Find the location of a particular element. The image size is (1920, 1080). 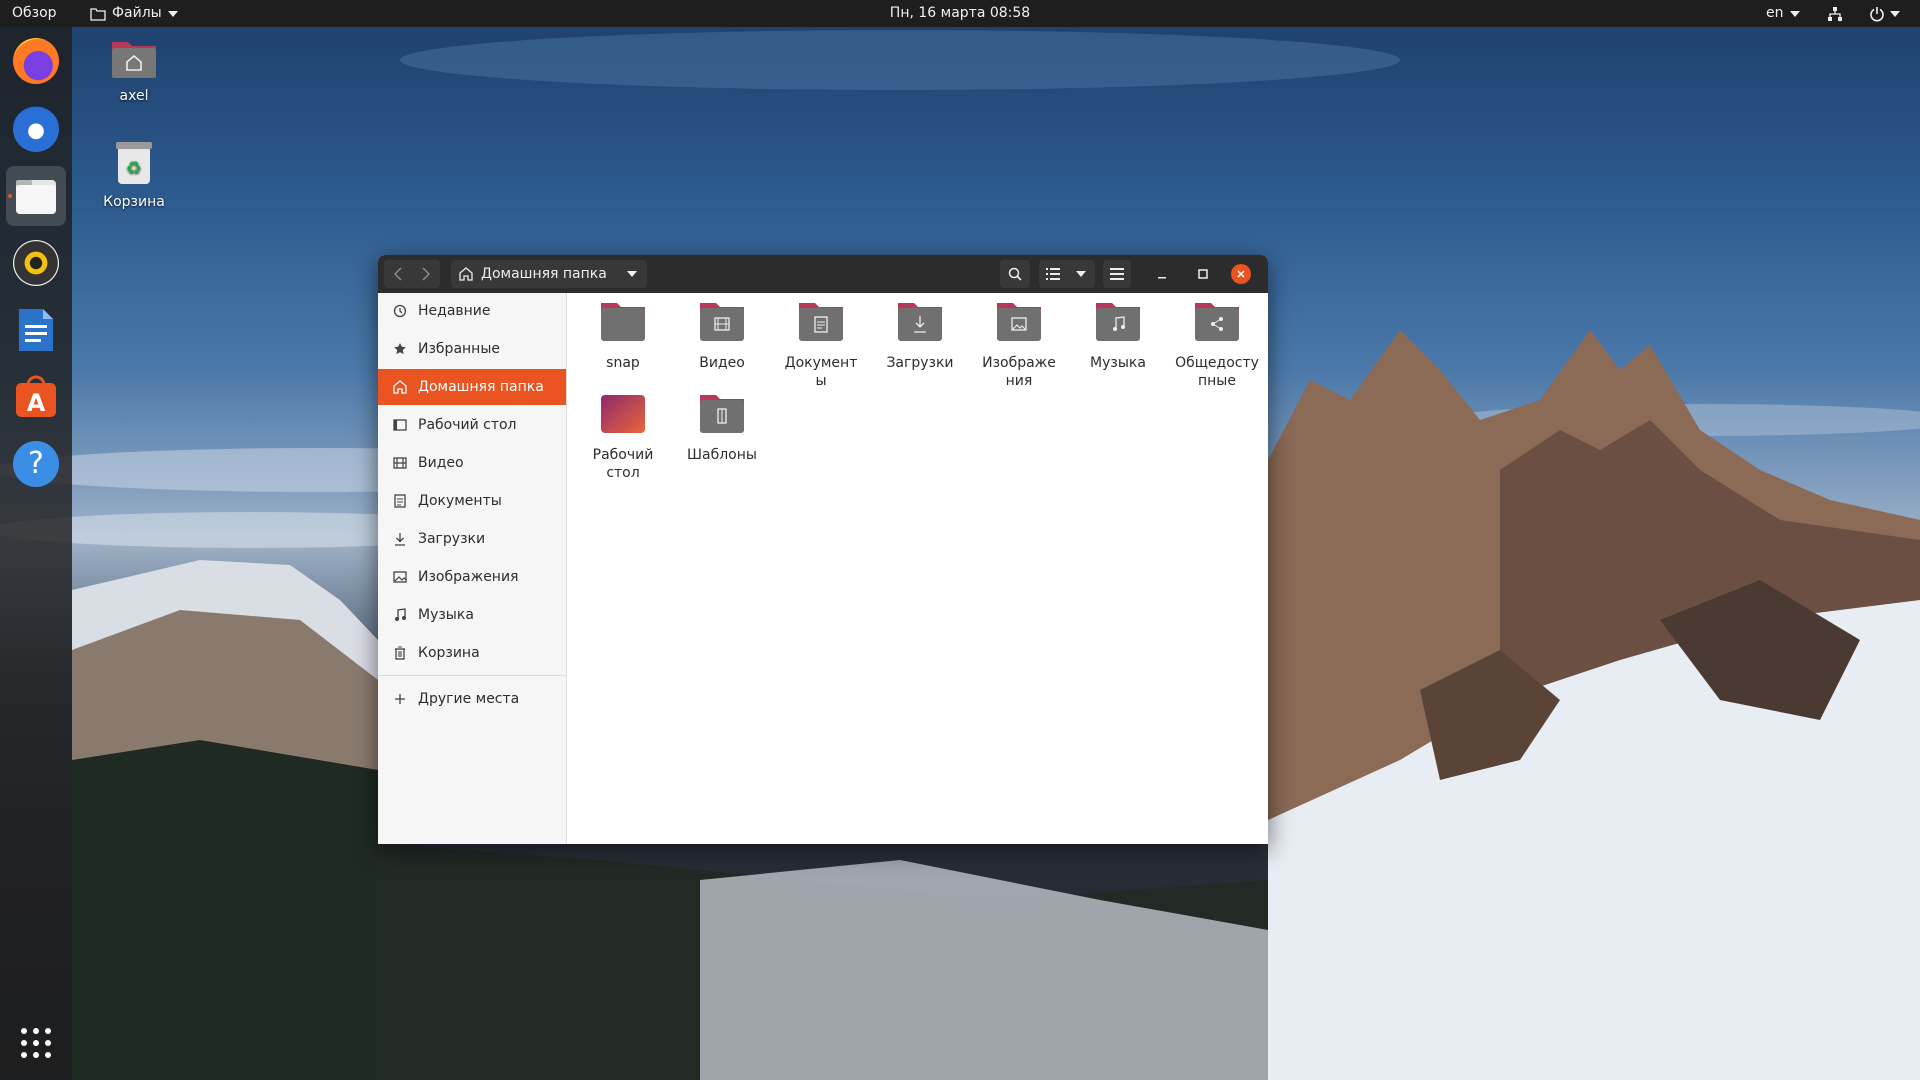

dock-help: ? is located at coordinates (36, 464).